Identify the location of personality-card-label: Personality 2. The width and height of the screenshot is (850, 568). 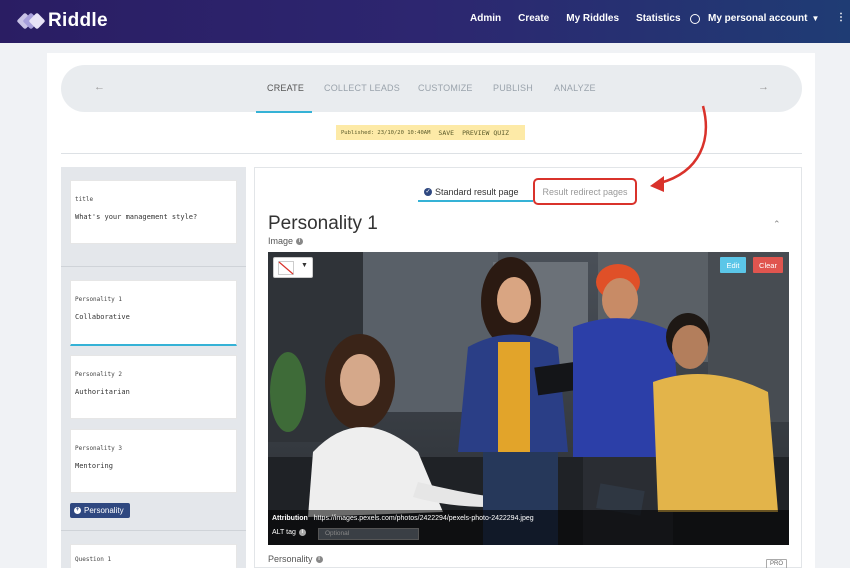
(98, 374).